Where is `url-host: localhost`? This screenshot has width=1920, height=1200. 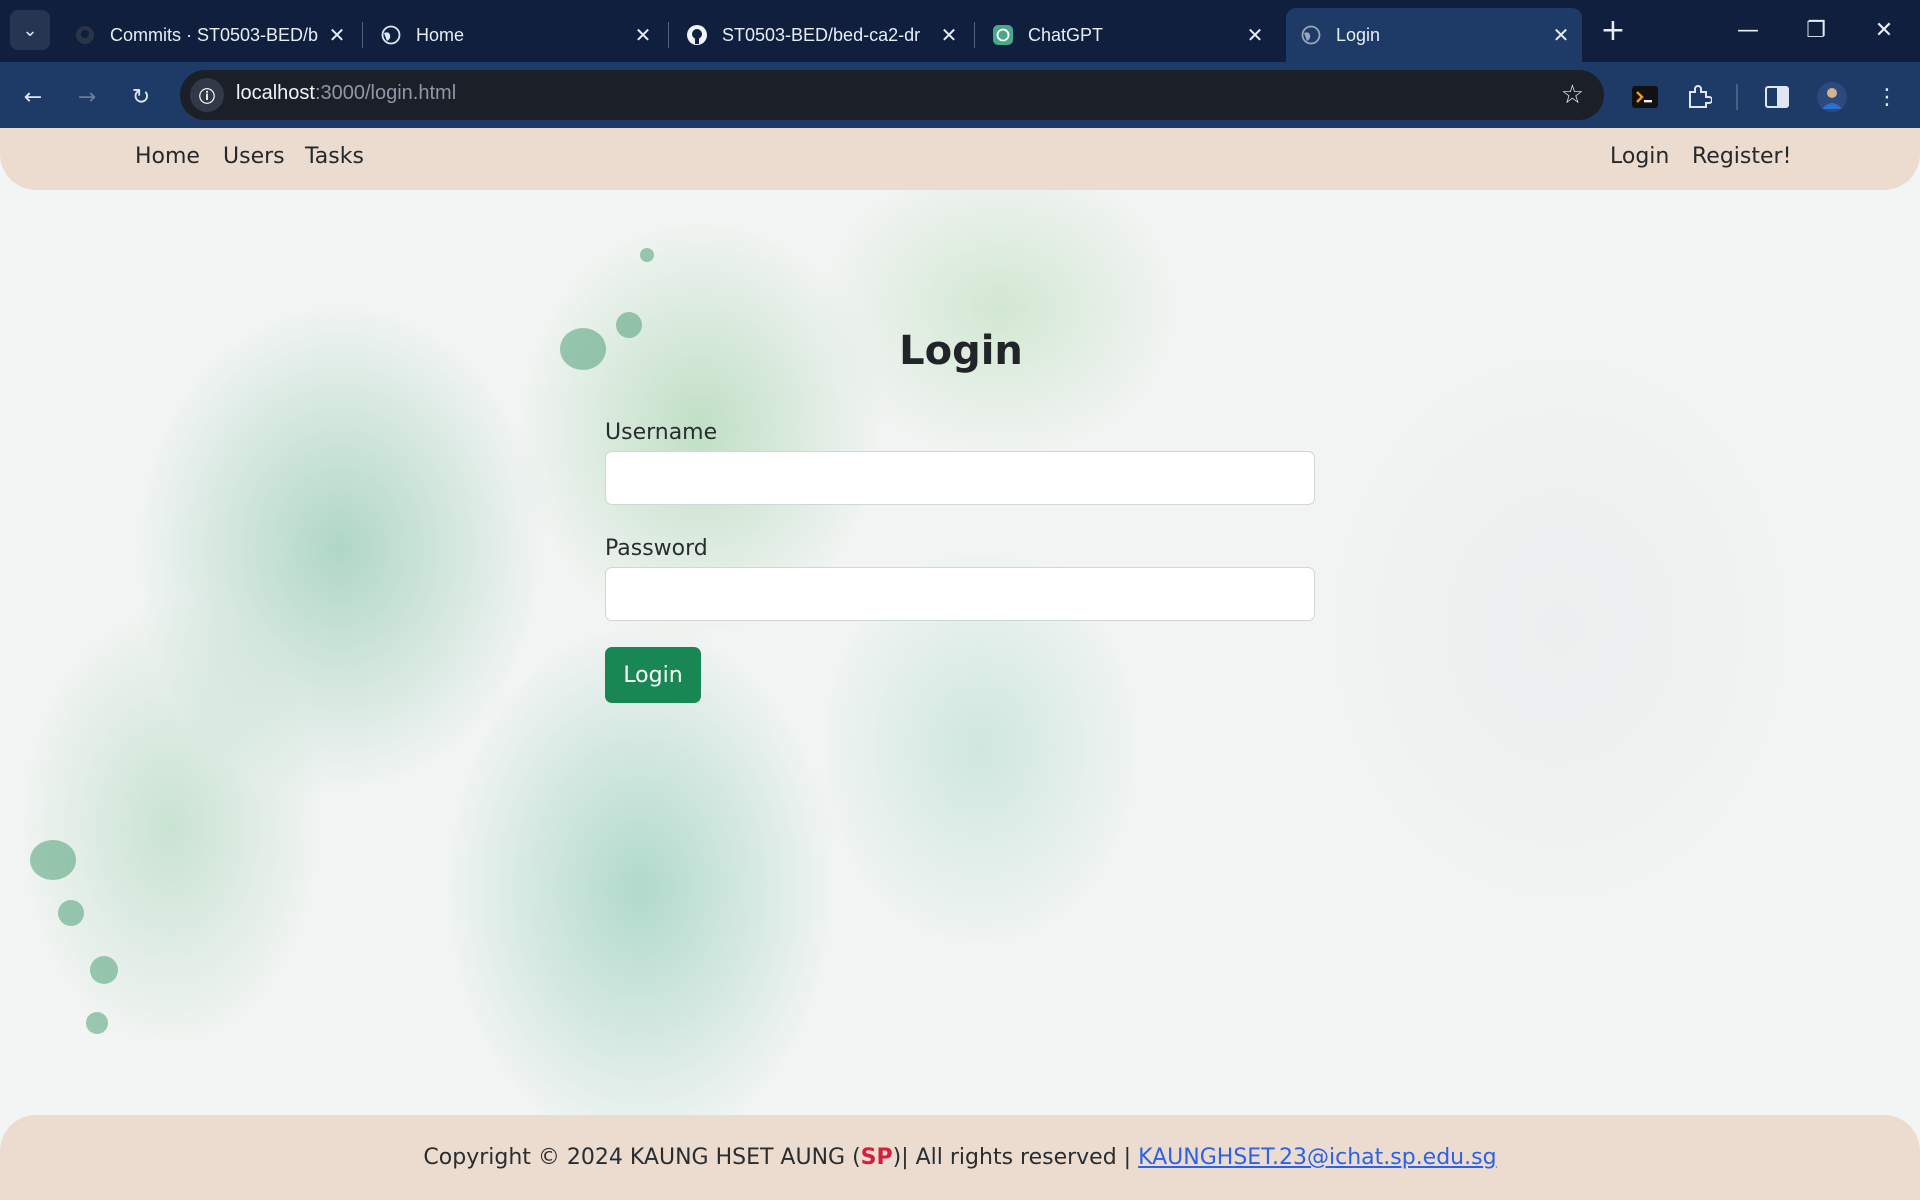
url-host: localhost is located at coordinates (275, 93).